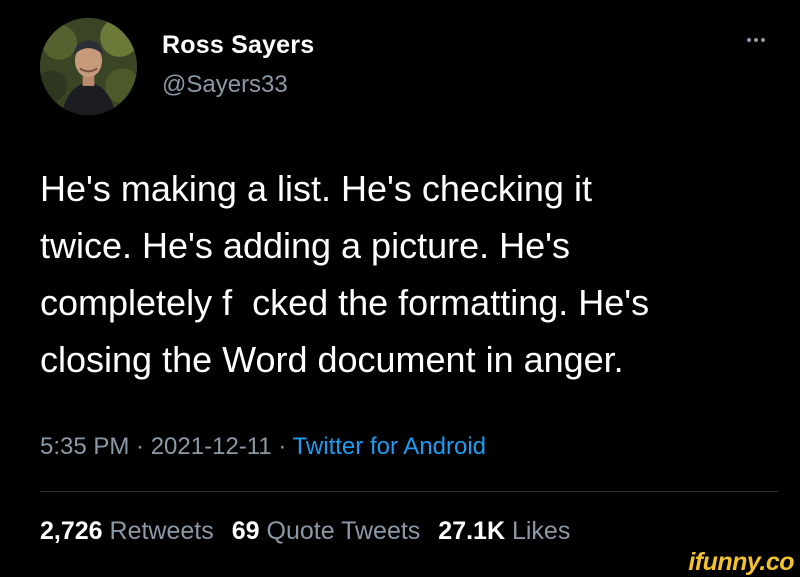  What do you see at coordinates (472, 531) in the screenshot?
I see `likes-count: 27.1K` at bounding box center [472, 531].